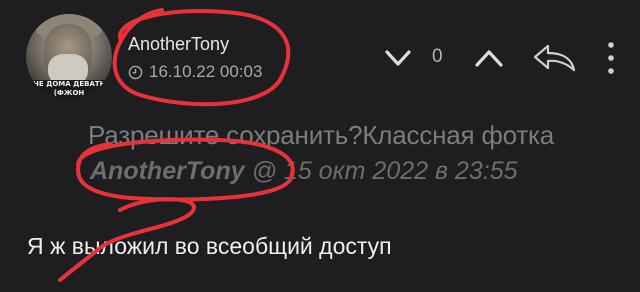 This screenshot has width=640, height=292. I want to click on quote-date: 15 окт 2022 в 23:55, so click(400, 171).